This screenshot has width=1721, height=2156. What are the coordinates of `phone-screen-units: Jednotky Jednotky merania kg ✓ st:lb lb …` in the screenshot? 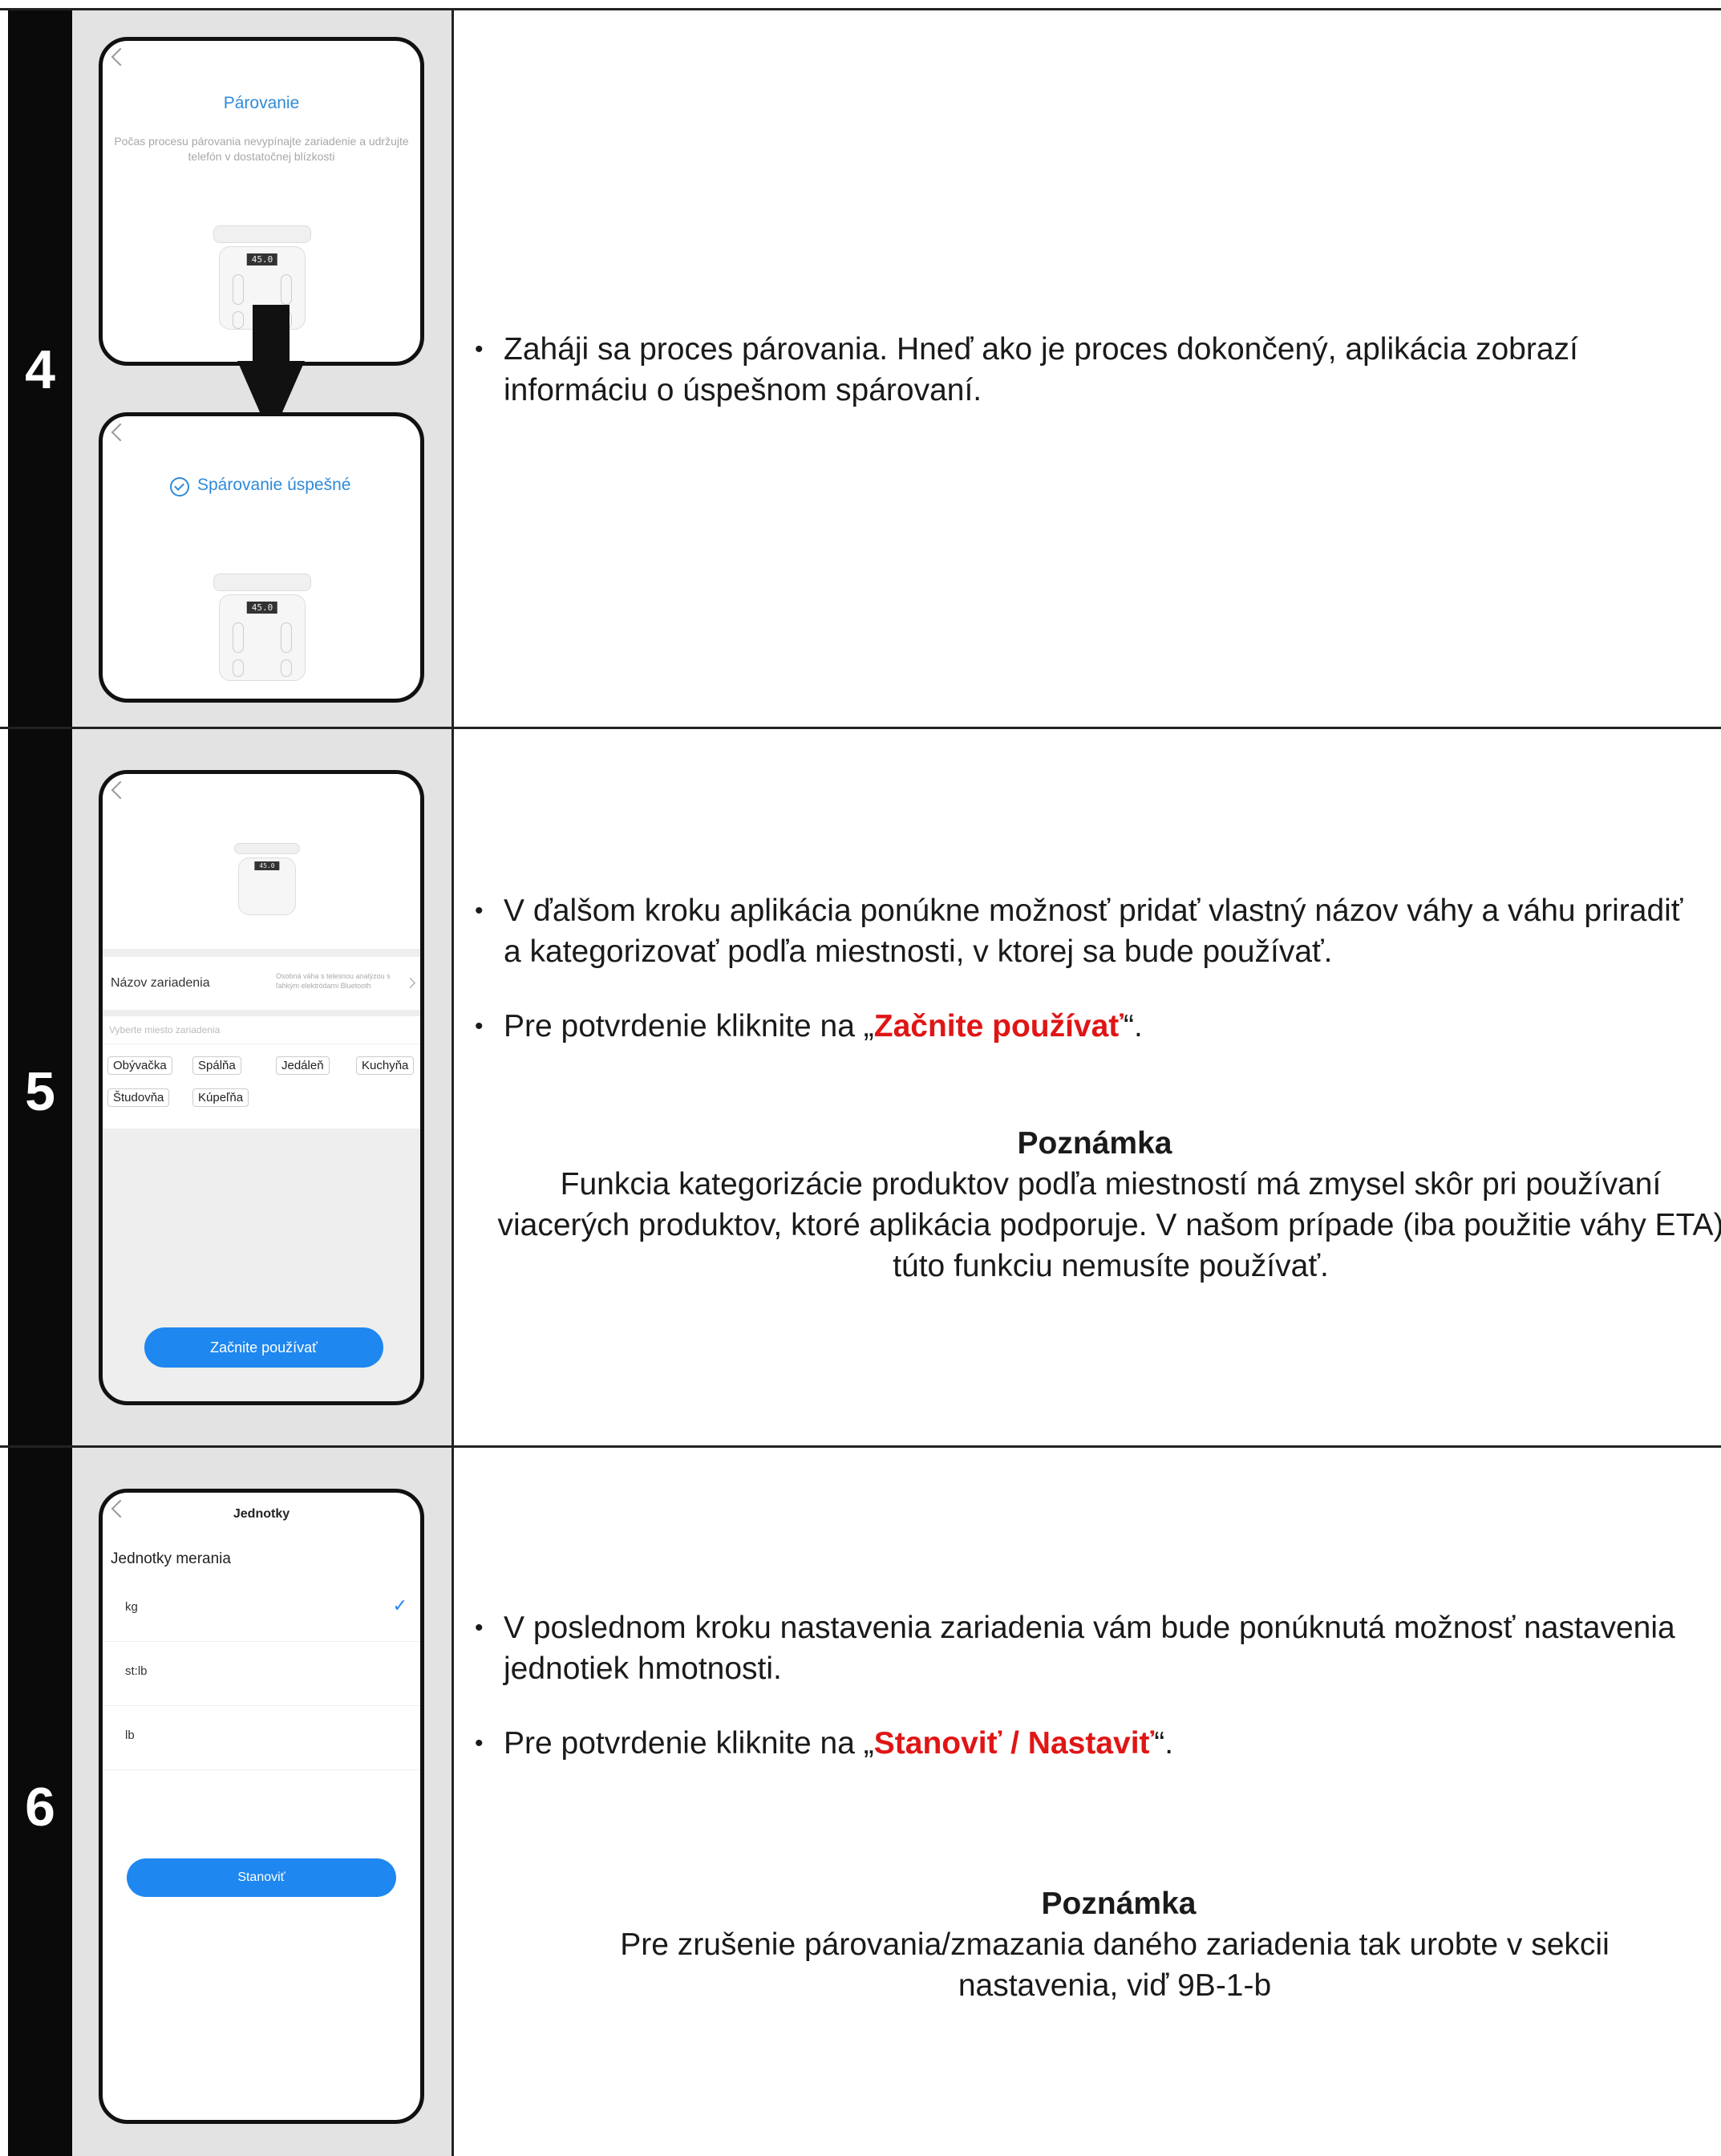 It's located at (261, 1806).